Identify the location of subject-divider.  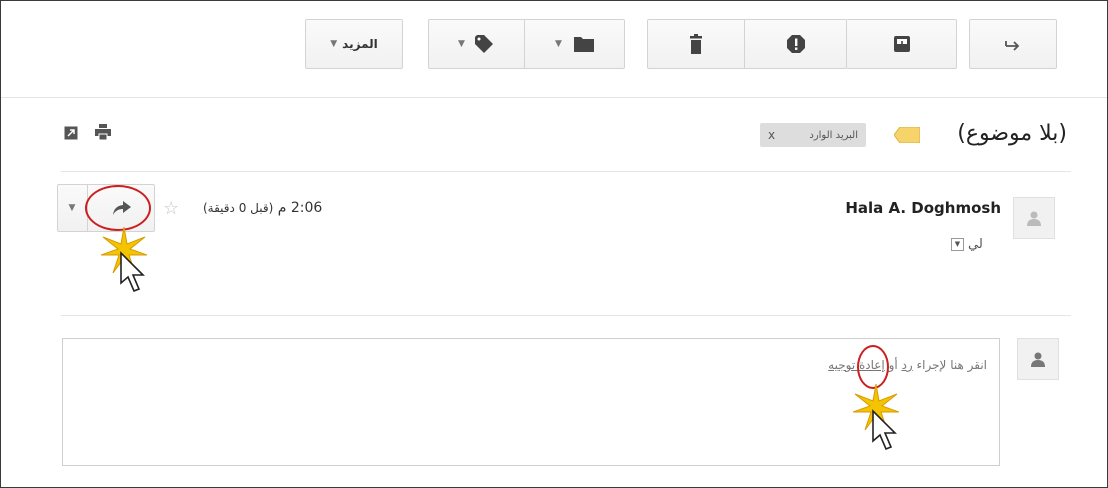
(566, 171).